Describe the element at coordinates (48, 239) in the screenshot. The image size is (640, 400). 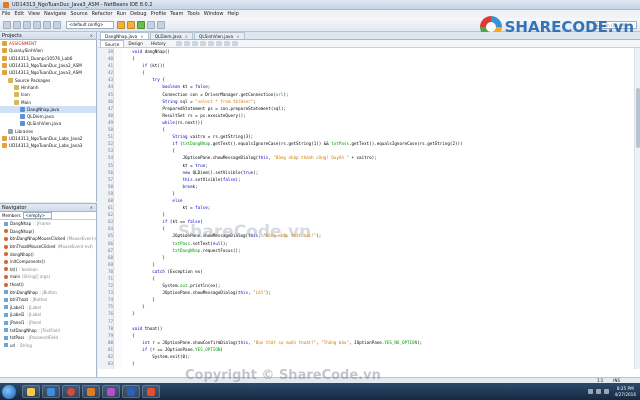
I see `navigator-item: btnDangNhapMouseClicked(MouseEvent evt)` at that location.